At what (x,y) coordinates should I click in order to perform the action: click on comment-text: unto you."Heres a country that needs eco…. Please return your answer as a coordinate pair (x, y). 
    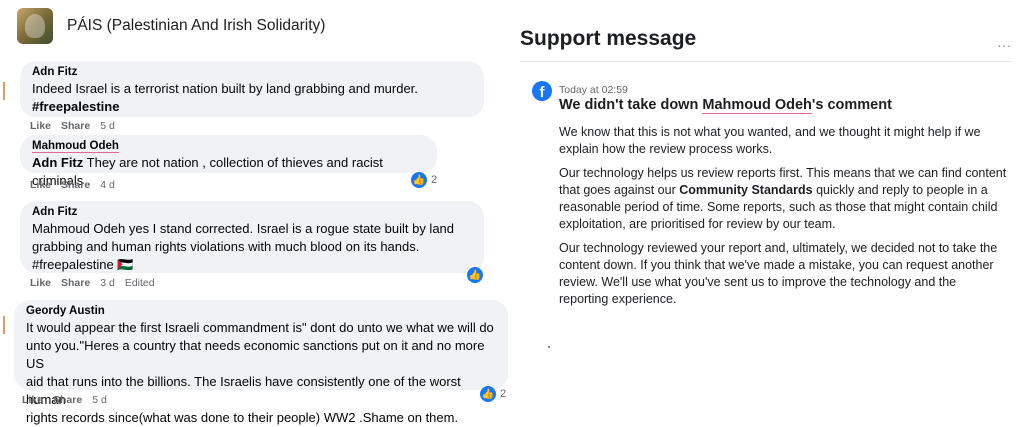
    Looking at the image, I should click on (255, 354).